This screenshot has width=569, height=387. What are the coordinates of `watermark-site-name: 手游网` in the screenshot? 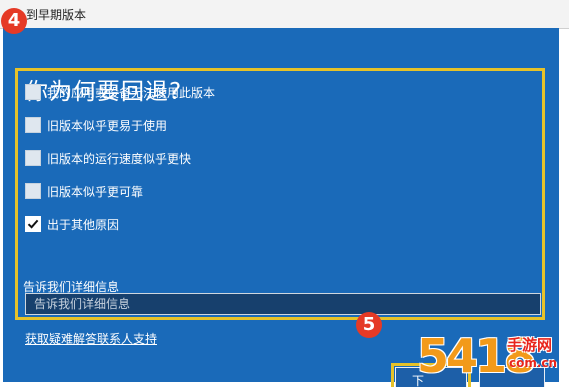 It's located at (530, 345).